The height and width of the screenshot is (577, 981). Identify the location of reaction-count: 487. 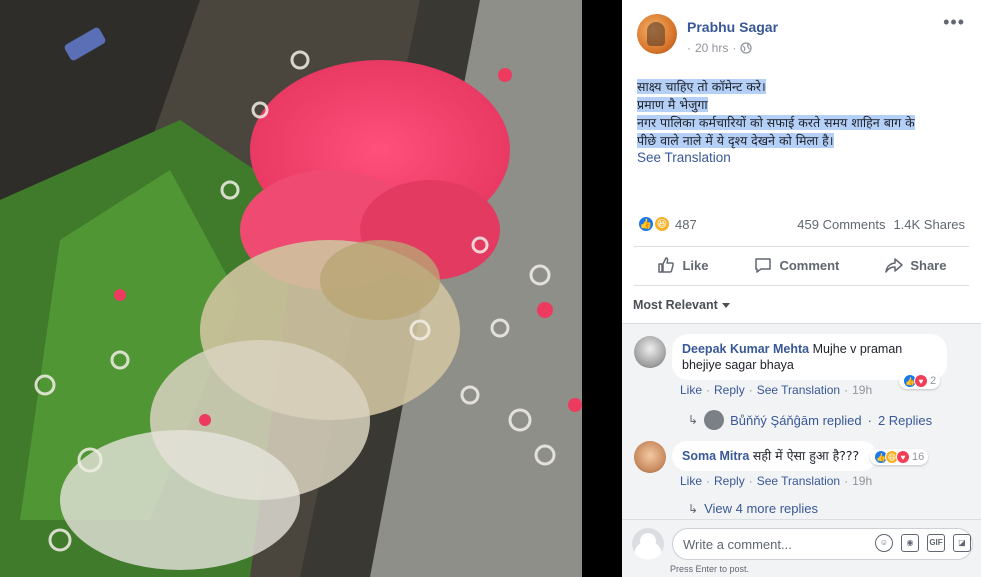
(686, 224).